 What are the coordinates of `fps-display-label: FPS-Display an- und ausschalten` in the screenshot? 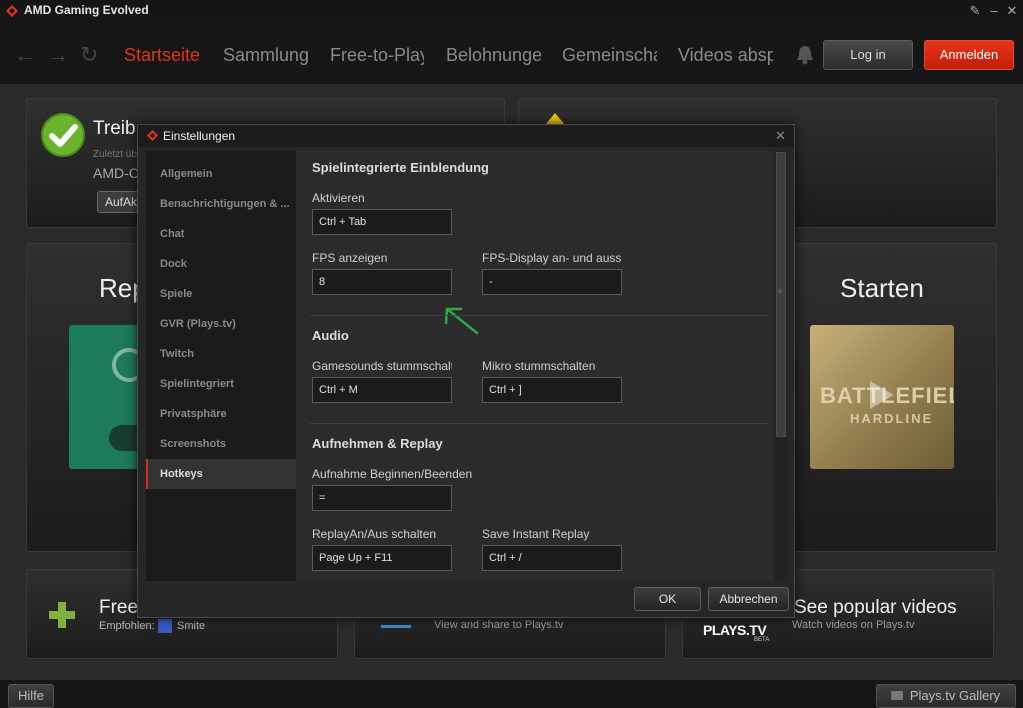 It's located at (552, 258).